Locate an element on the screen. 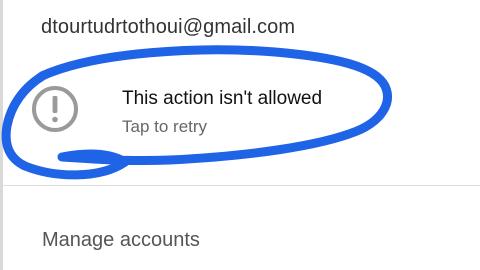 The width and height of the screenshot is (480, 270). alert-circle-icon is located at coordinates (55, 109).